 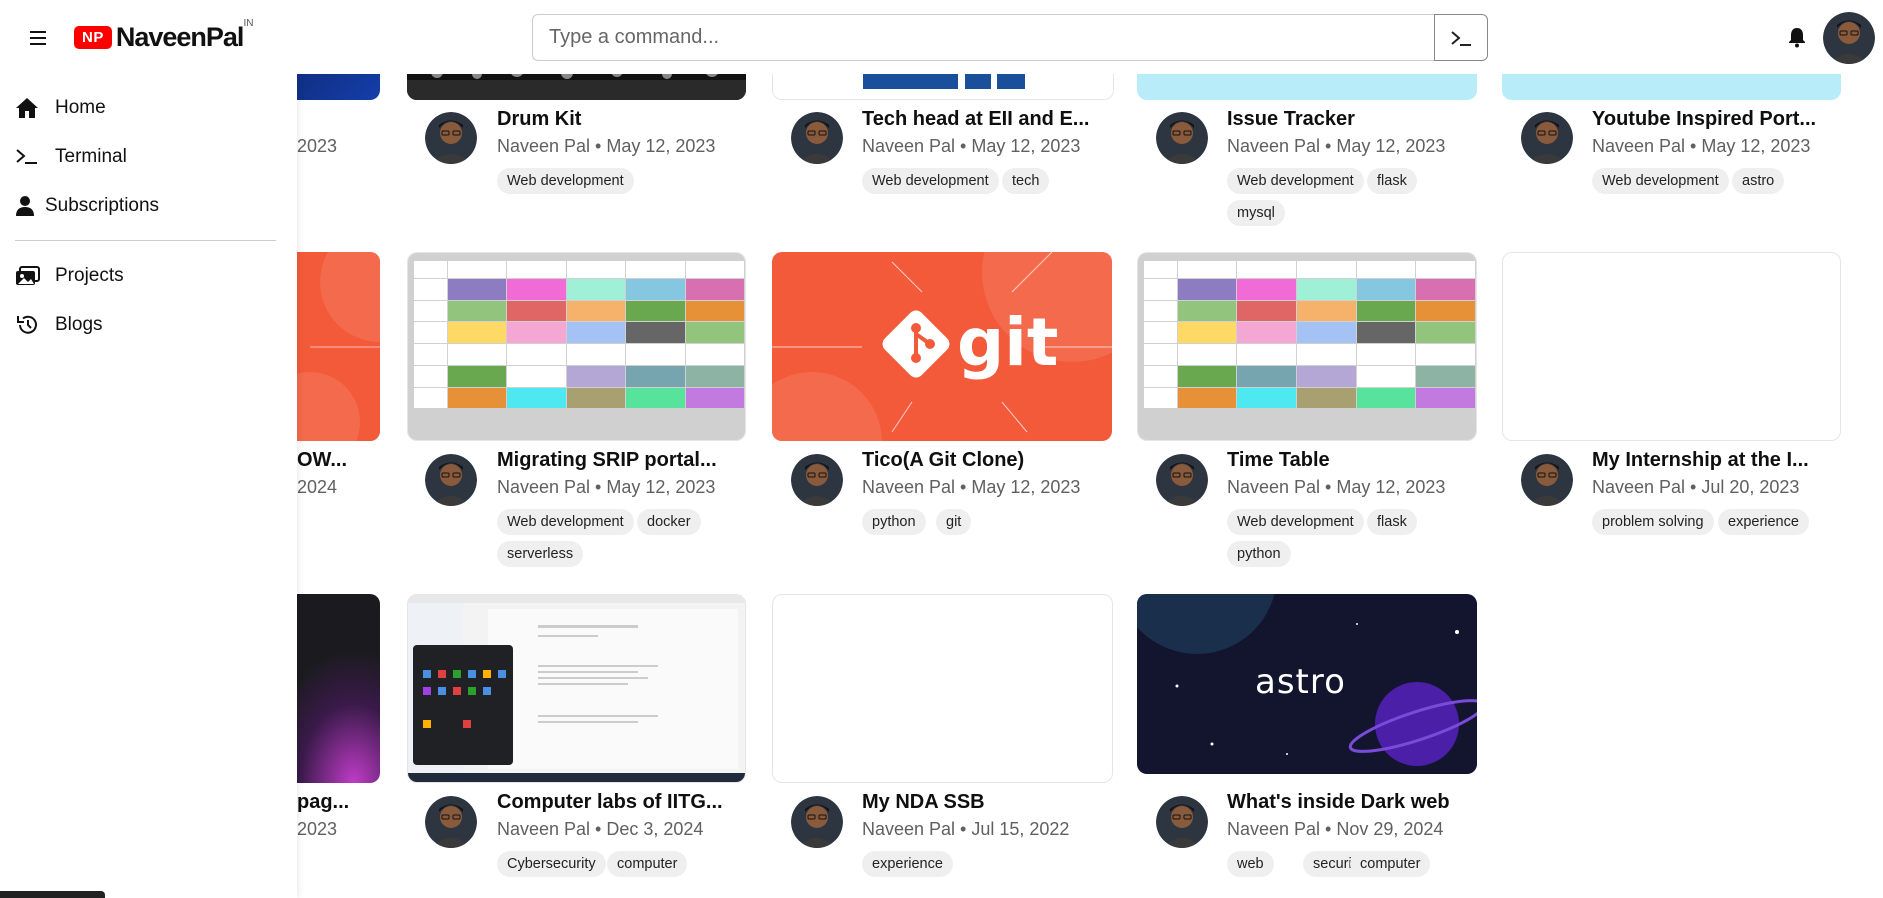 I want to click on projects-icon, so click(x=29, y=276).